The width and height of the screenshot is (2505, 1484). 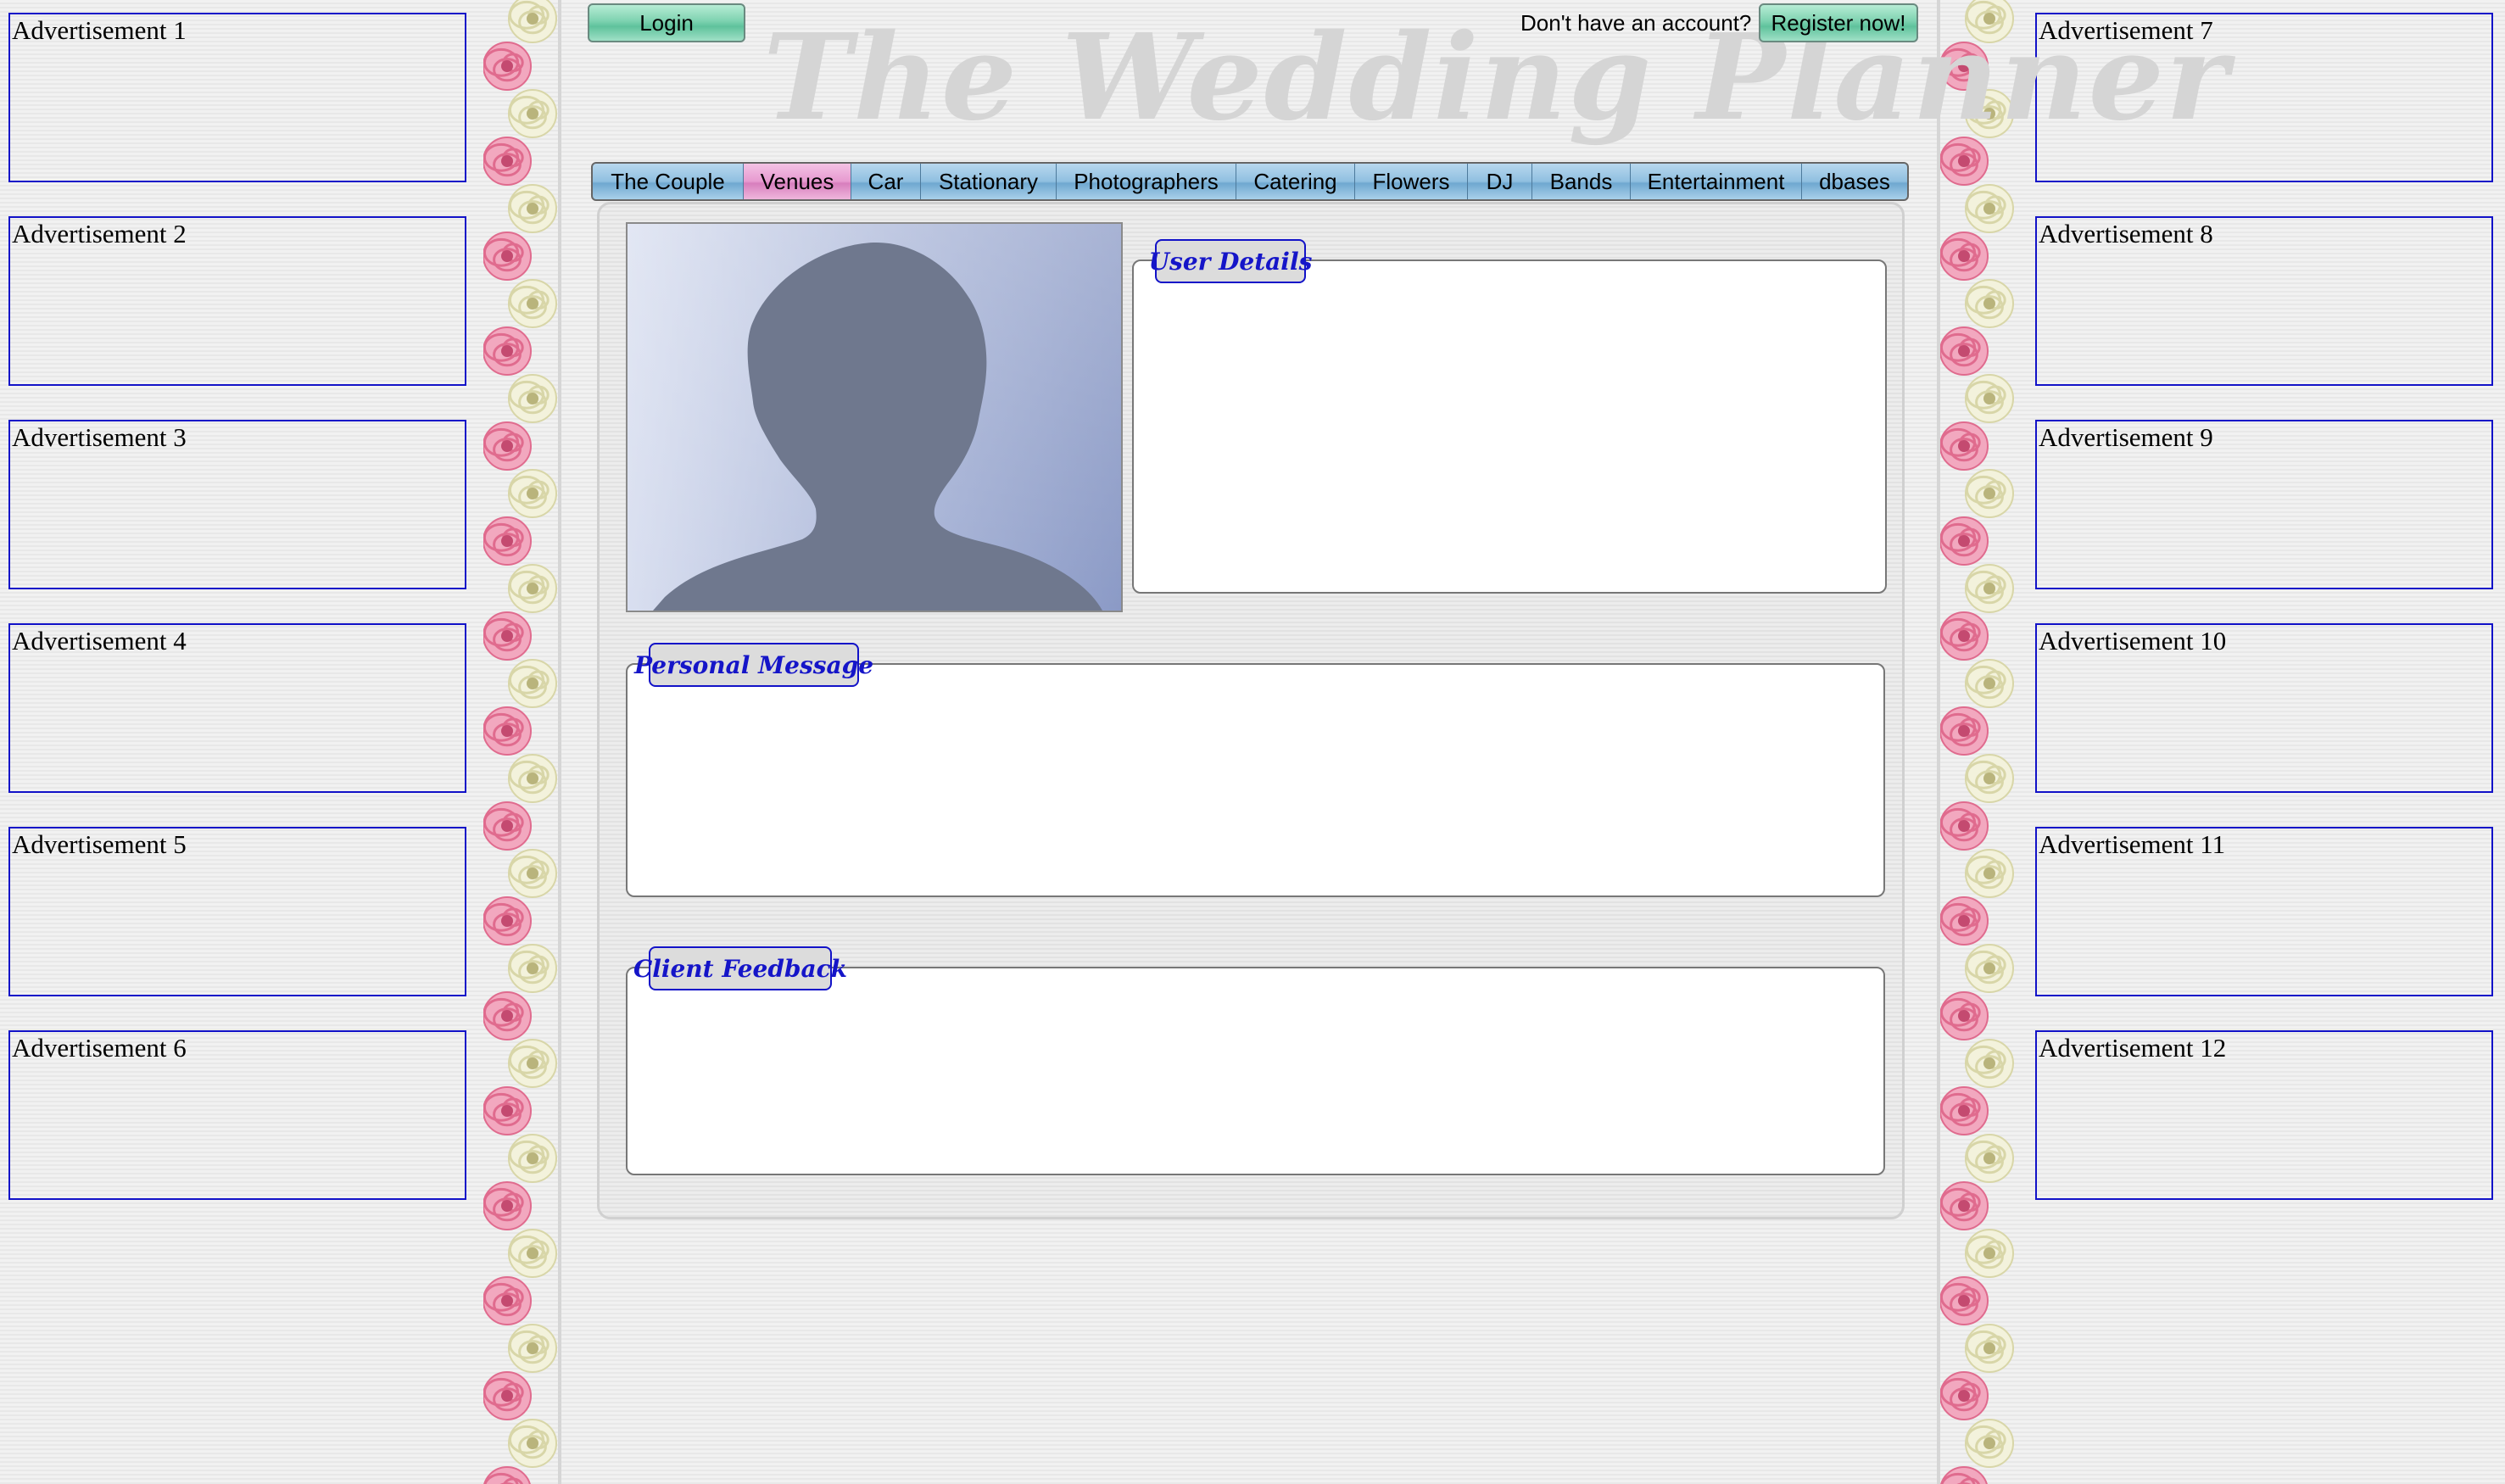 What do you see at coordinates (1510, 426) in the screenshot?
I see `user-details-box` at bounding box center [1510, 426].